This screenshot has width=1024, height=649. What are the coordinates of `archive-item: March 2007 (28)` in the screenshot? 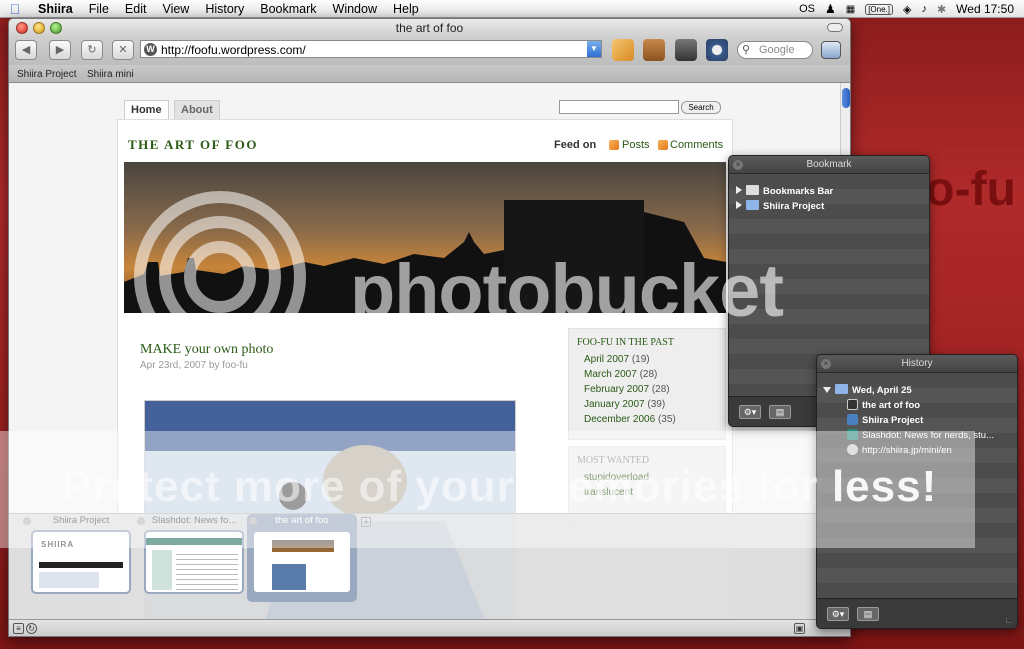 It's located at (647, 374).